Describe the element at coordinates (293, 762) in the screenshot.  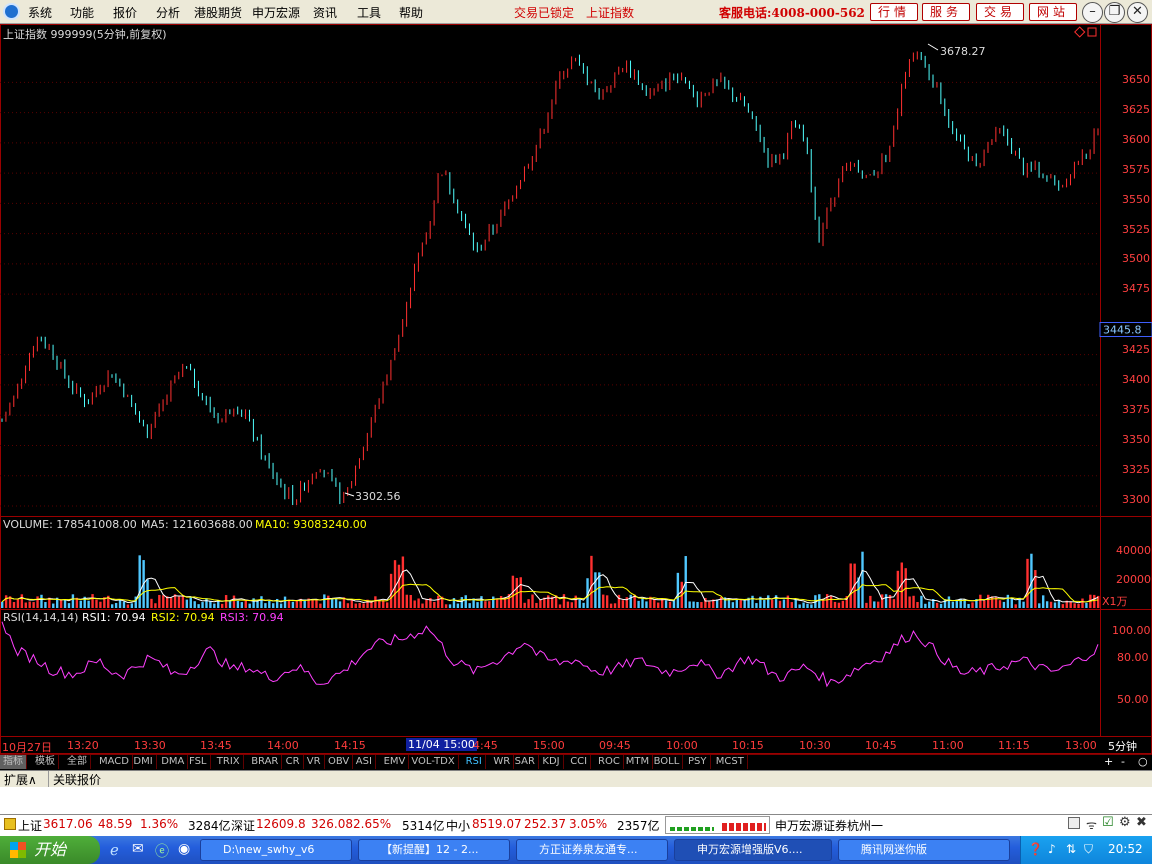
I see `indicator-tab-cr: CR` at that location.